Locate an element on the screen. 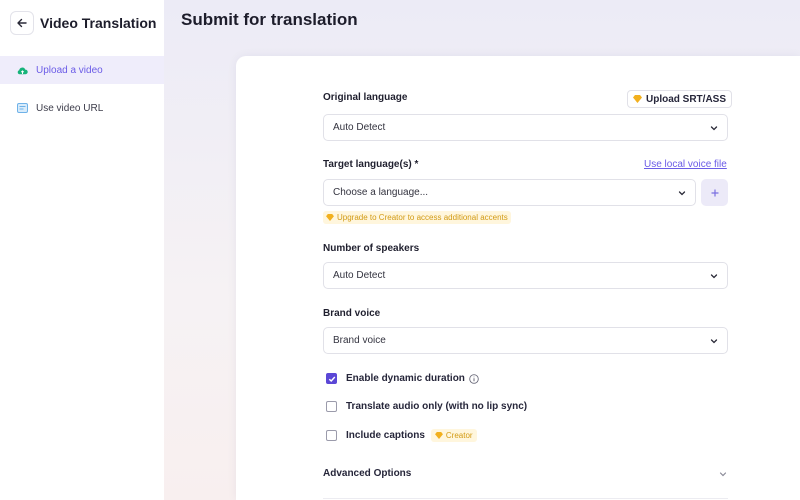  sidebar-item-video-url: Use video URL is located at coordinates (82, 108).